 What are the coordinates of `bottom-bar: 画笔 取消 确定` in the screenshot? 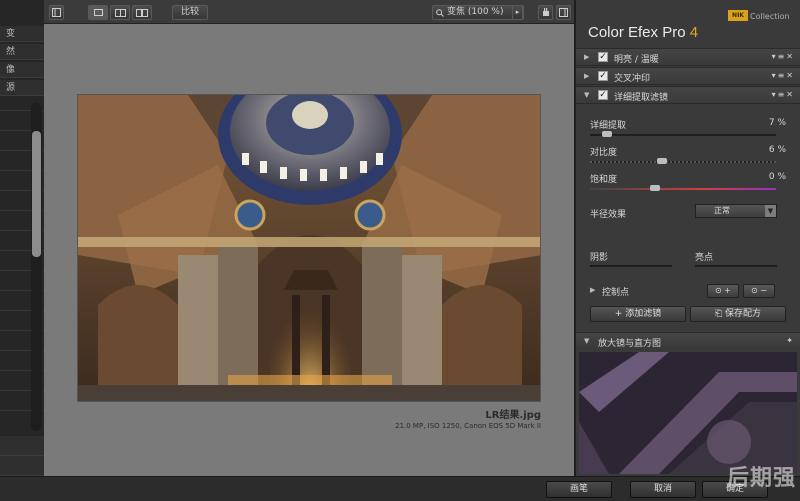 It's located at (400, 488).